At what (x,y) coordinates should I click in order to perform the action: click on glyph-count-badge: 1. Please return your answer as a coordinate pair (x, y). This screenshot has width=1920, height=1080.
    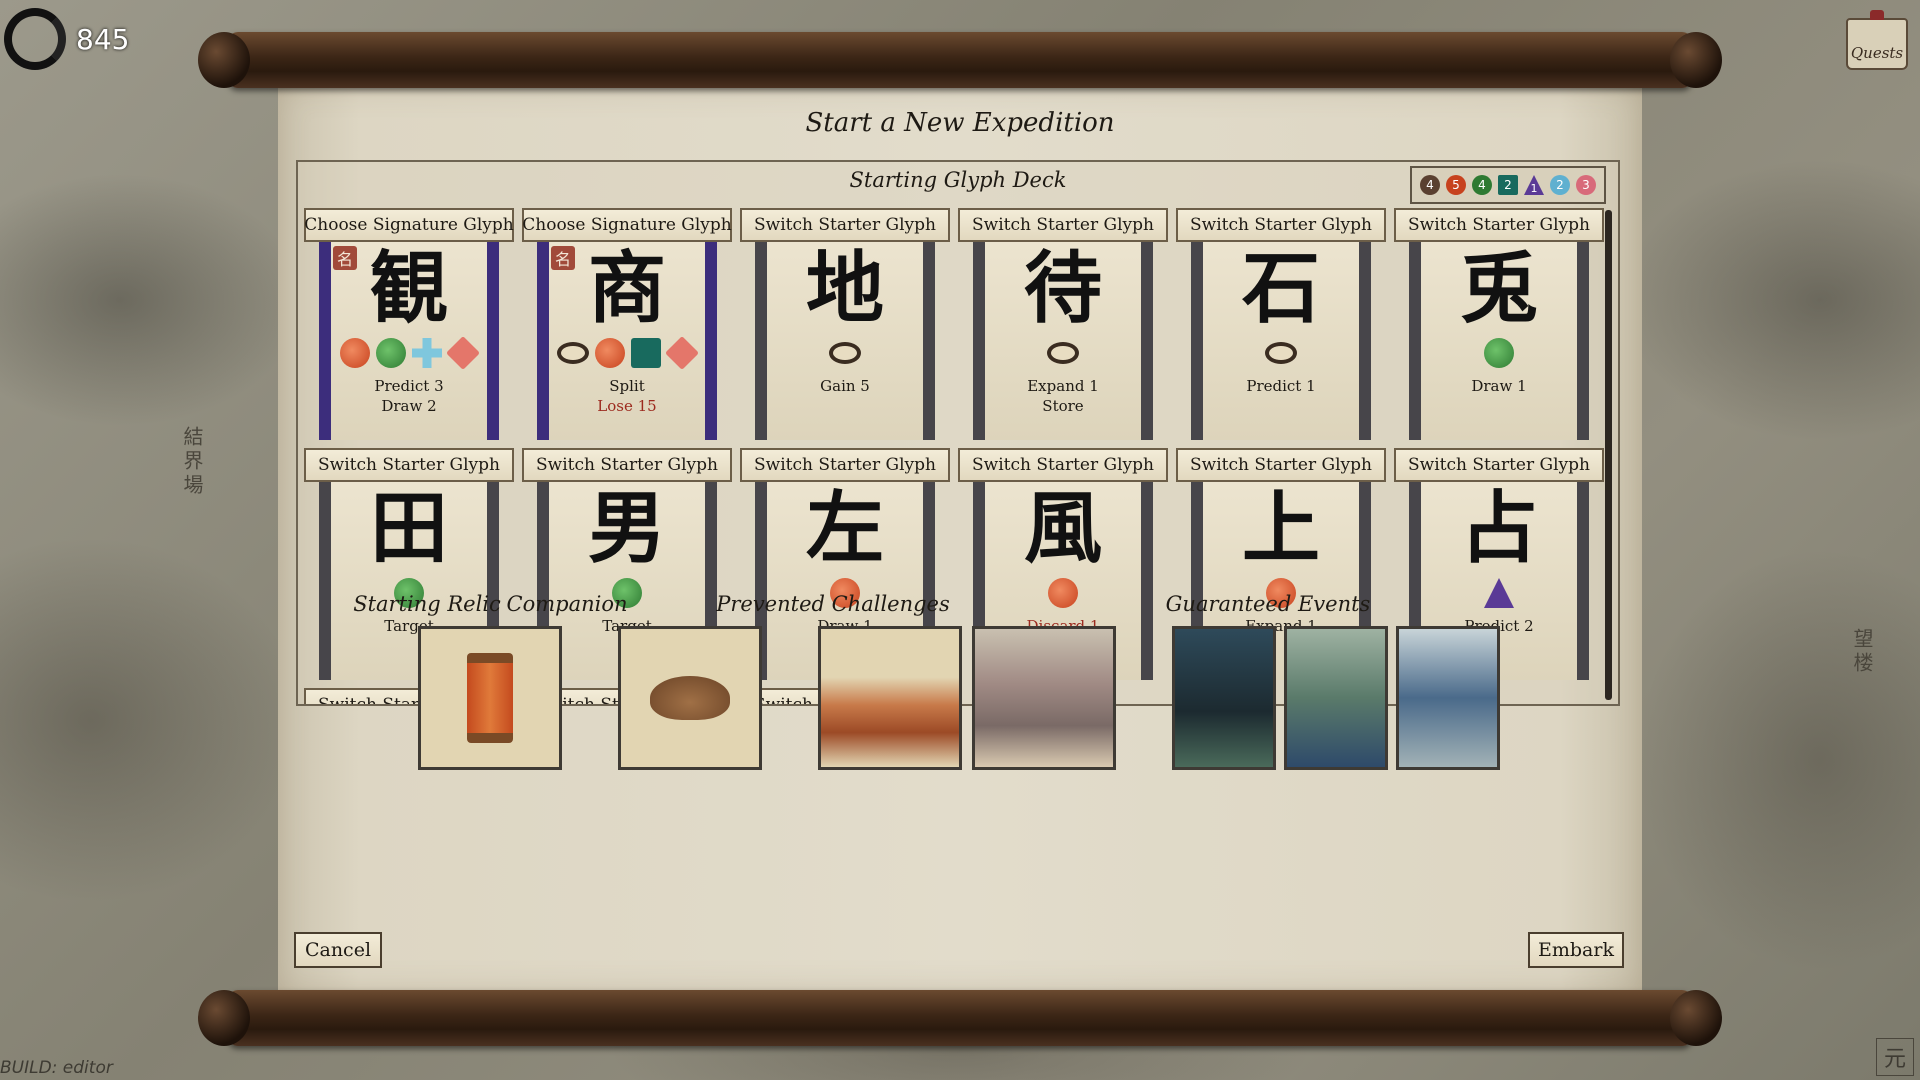
    Looking at the image, I should click on (1534, 185).